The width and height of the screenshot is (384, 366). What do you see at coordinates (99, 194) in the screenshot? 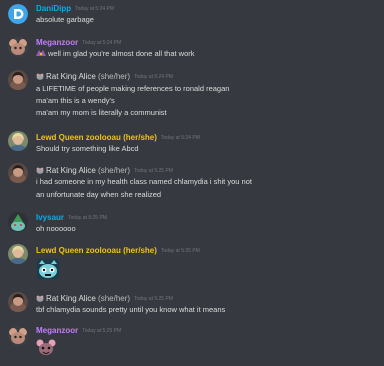
I see `message-text: an unfortunate day when she realized` at bounding box center [99, 194].